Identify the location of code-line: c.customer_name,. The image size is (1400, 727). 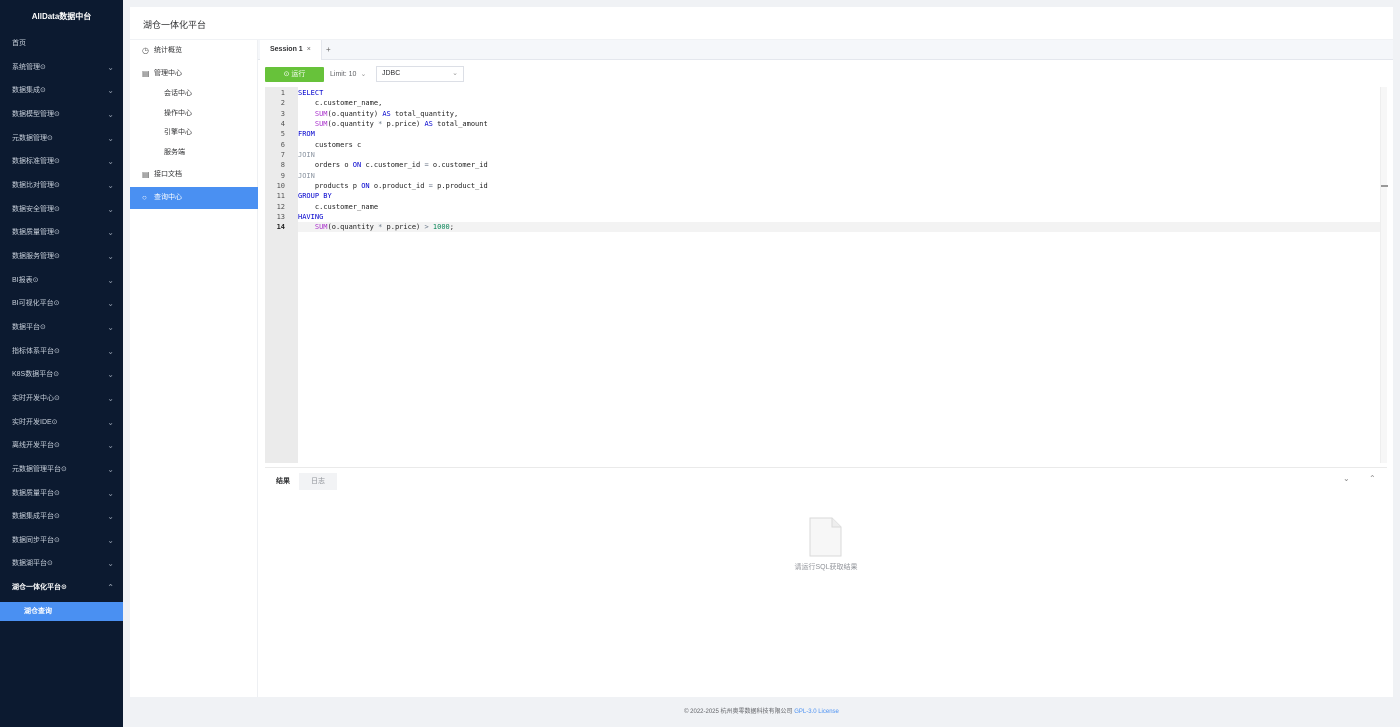
(340, 103).